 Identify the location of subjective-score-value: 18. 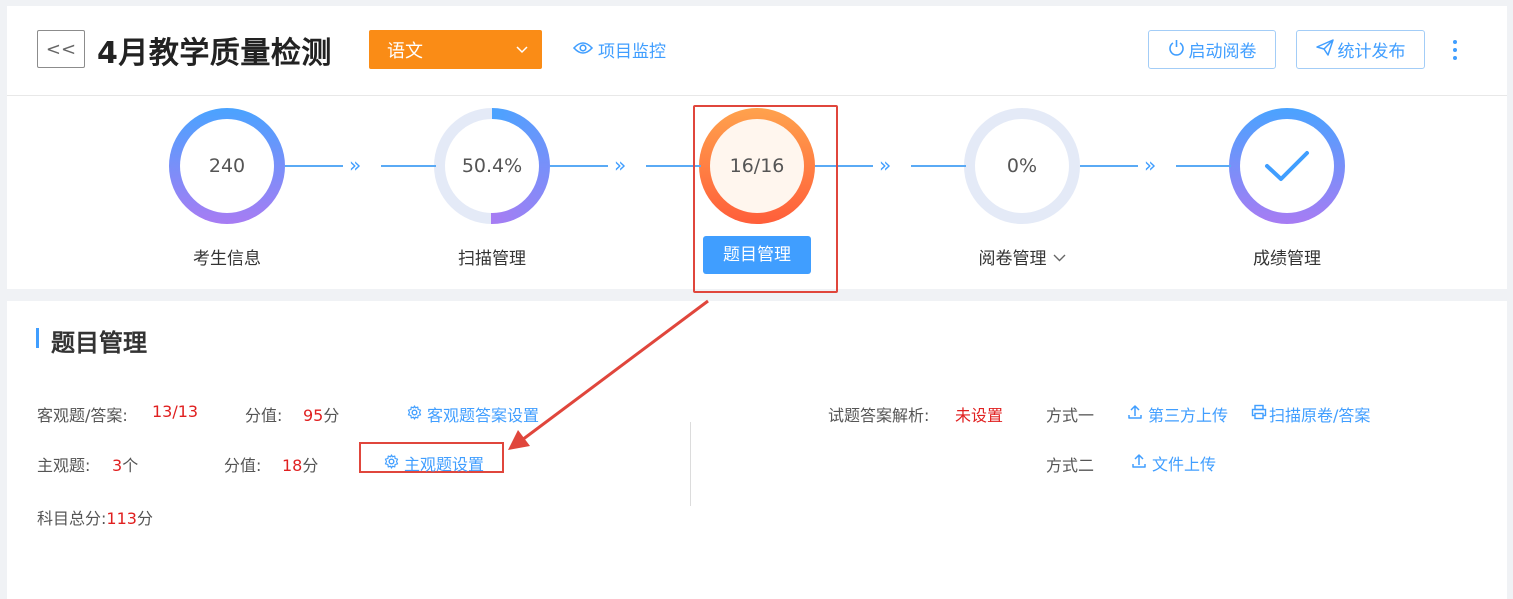
(292, 465).